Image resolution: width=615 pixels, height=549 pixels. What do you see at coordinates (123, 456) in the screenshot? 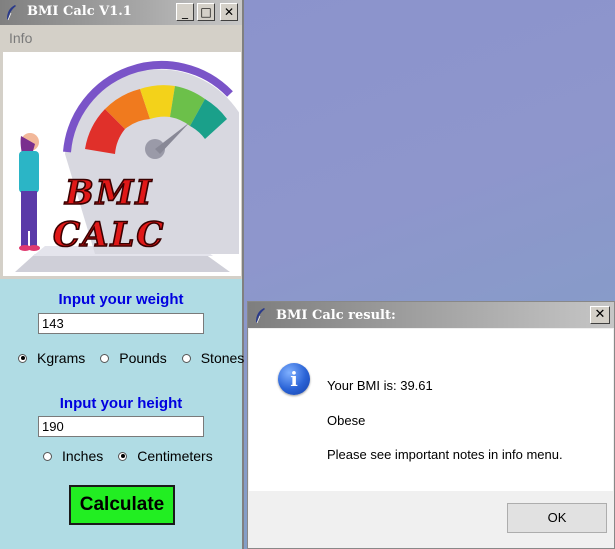
I see `radio-centimeters` at bounding box center [123, 456].